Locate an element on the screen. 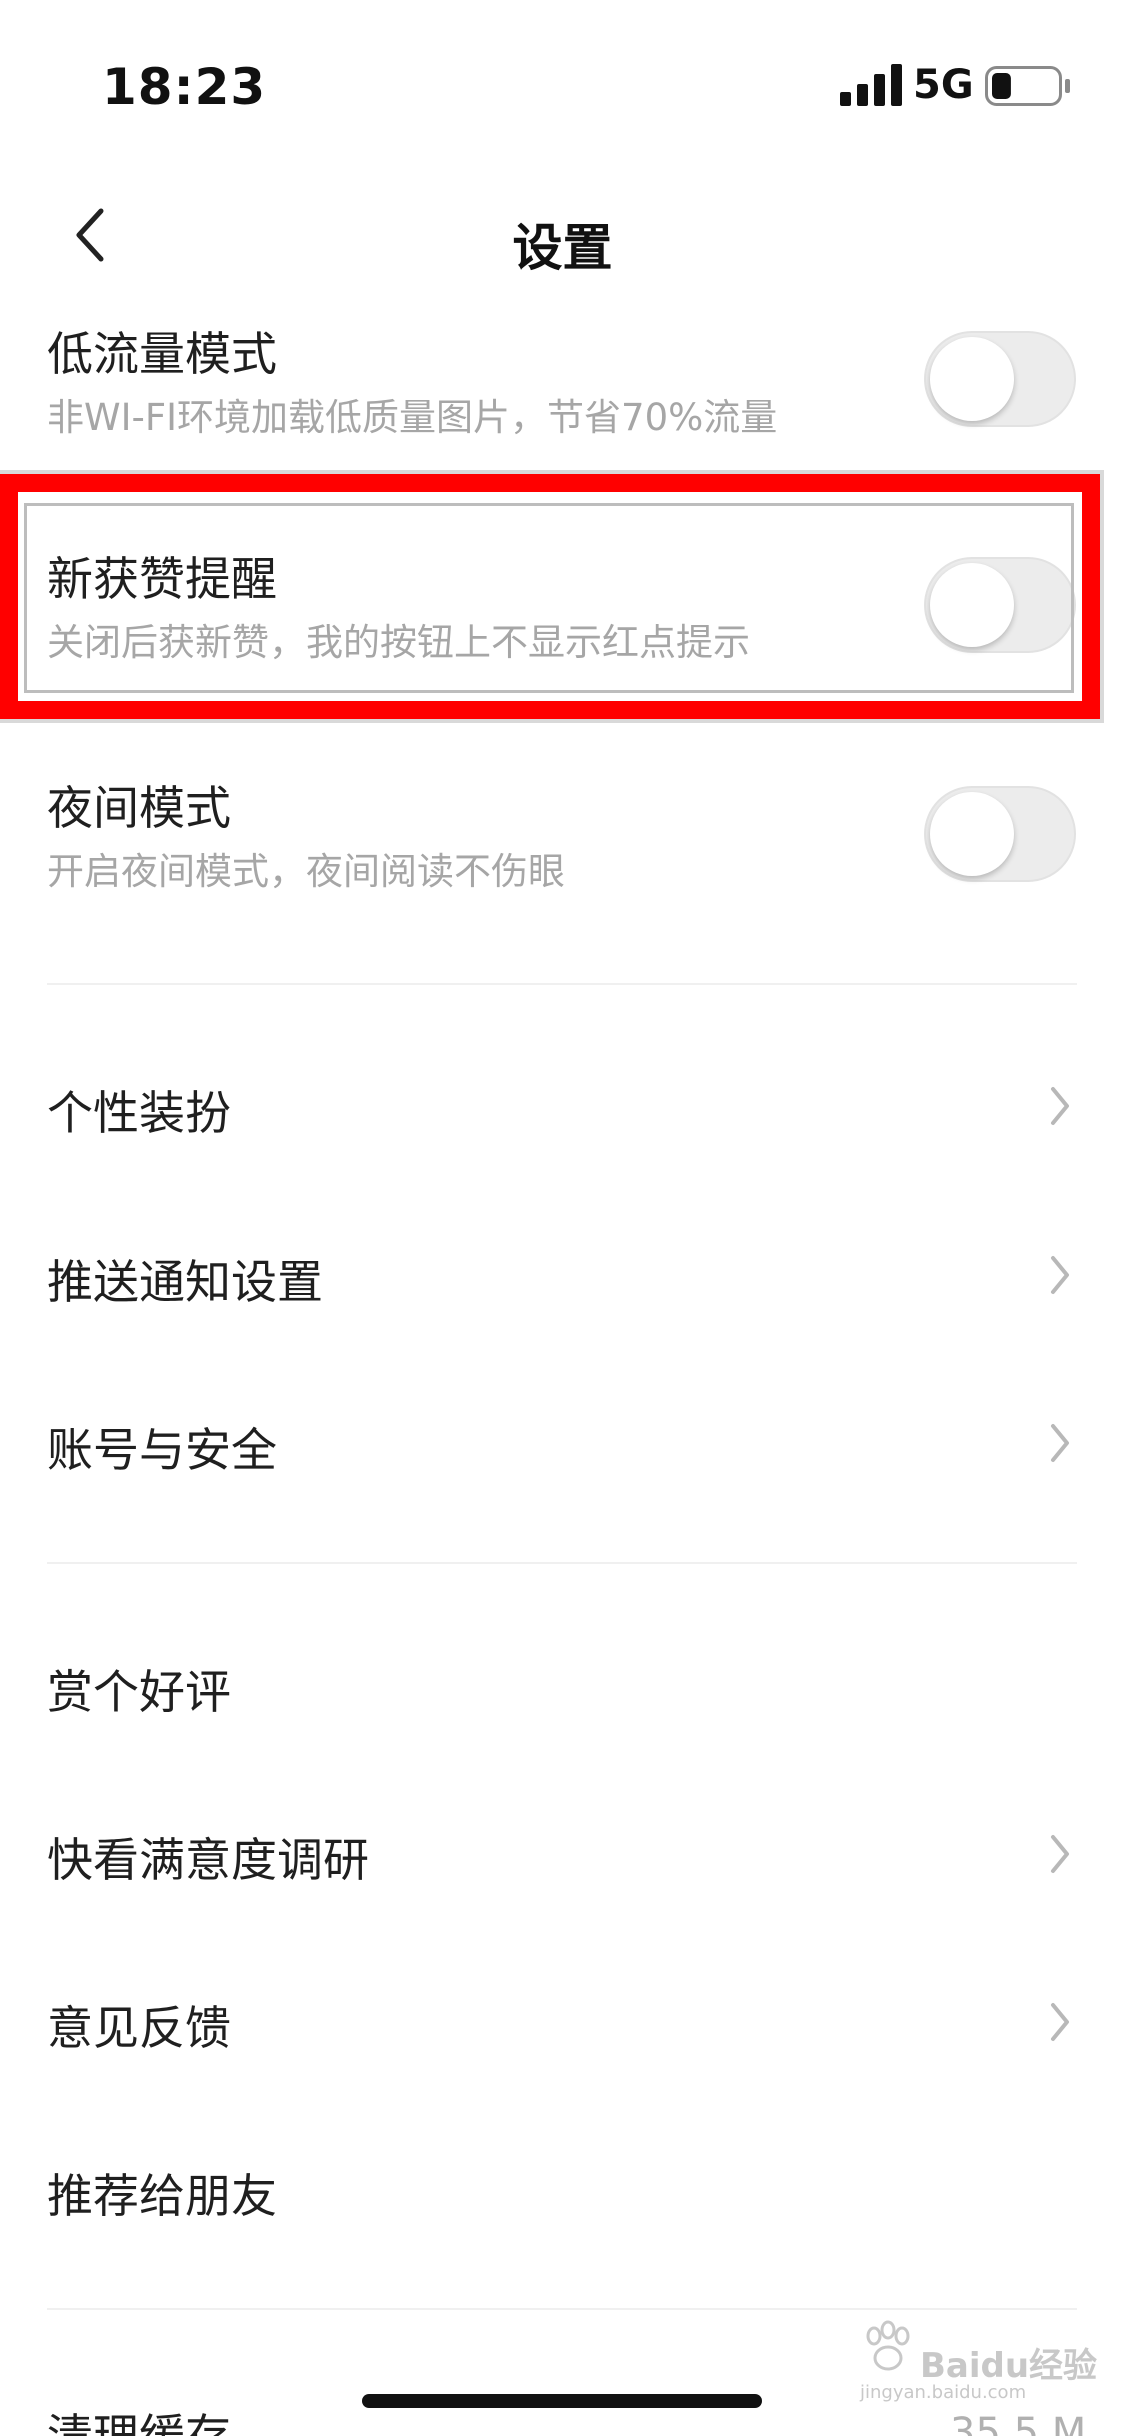  menu-item-label: 清理缓存 is located at coordinates (139, 2422).